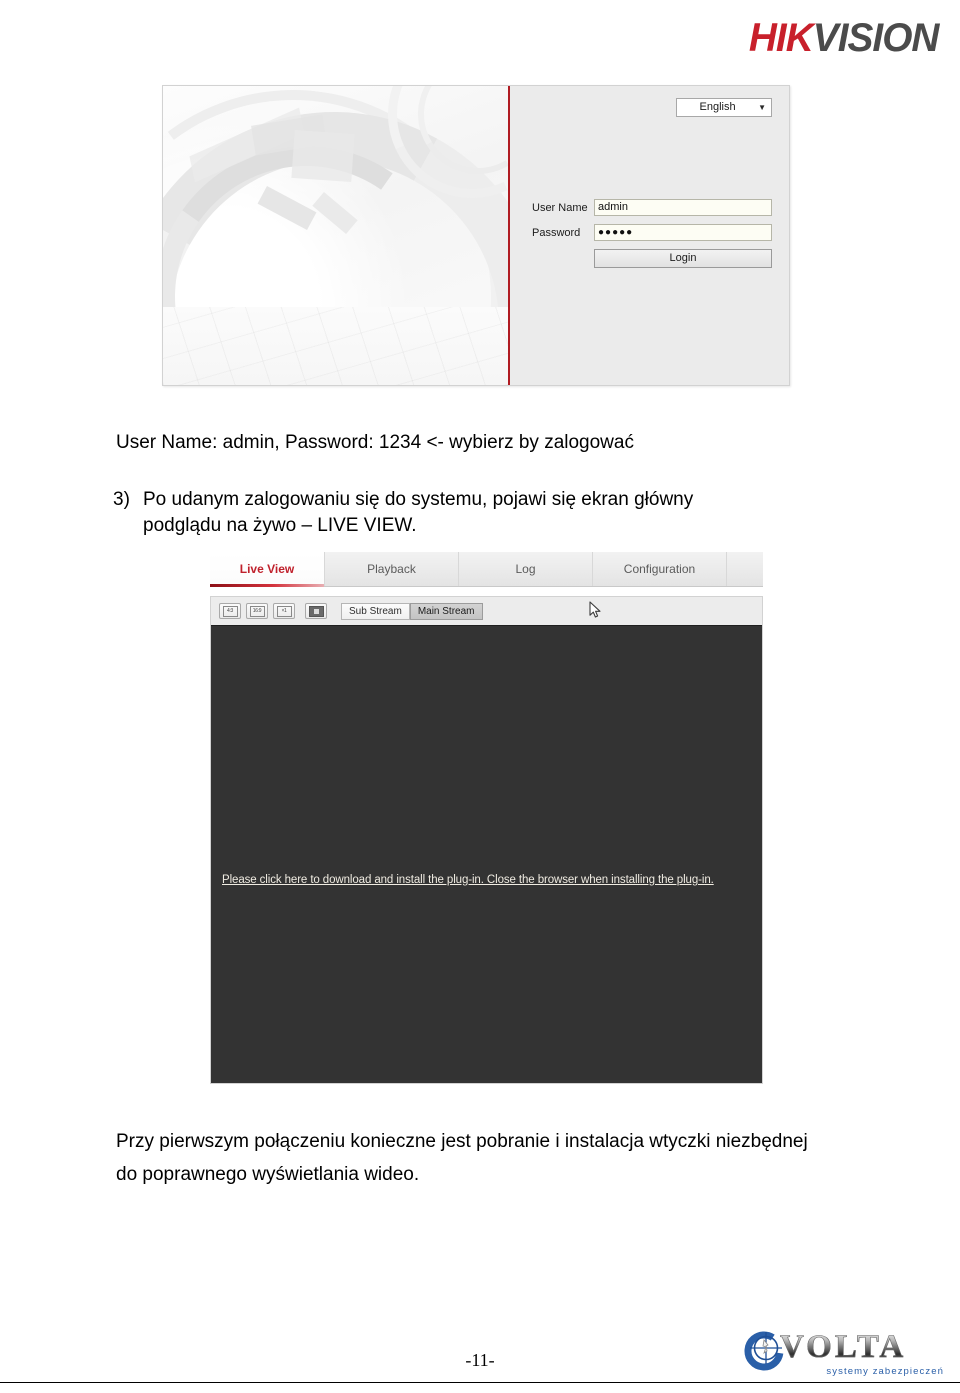 The width and height of the screenshot is (960, 1393). I want to click on login-button-wrapper: Login, so click(688, 258).